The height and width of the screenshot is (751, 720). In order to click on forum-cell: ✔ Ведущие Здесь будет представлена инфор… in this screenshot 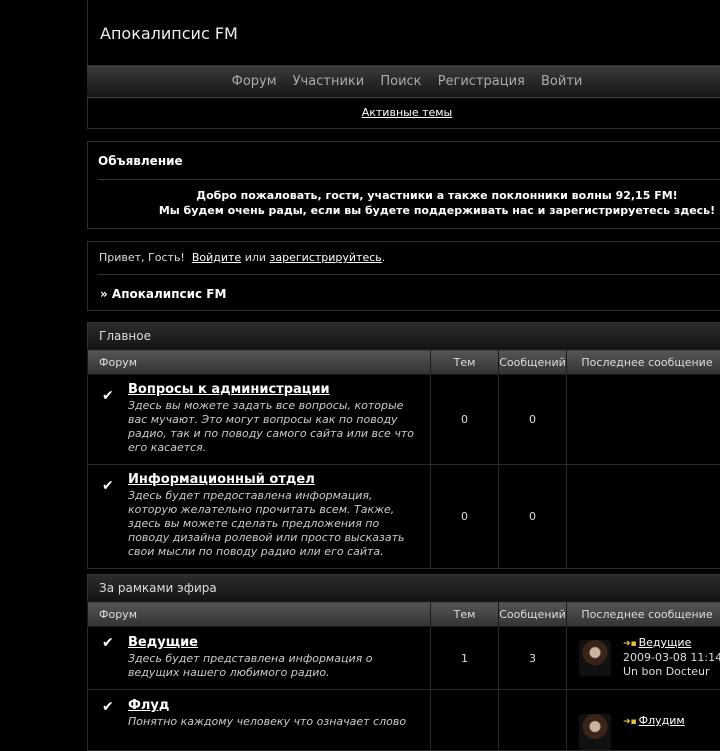, I will do `click(259, 658)`.